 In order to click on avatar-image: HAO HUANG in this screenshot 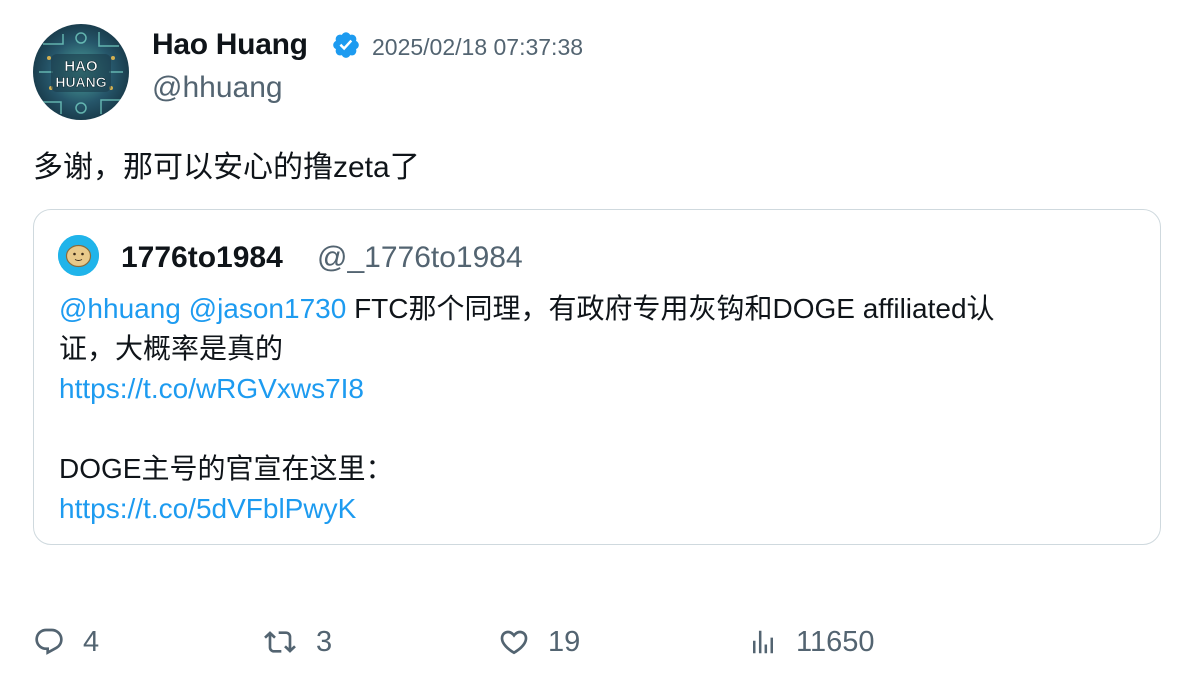, I will do `click(81, 72)`.